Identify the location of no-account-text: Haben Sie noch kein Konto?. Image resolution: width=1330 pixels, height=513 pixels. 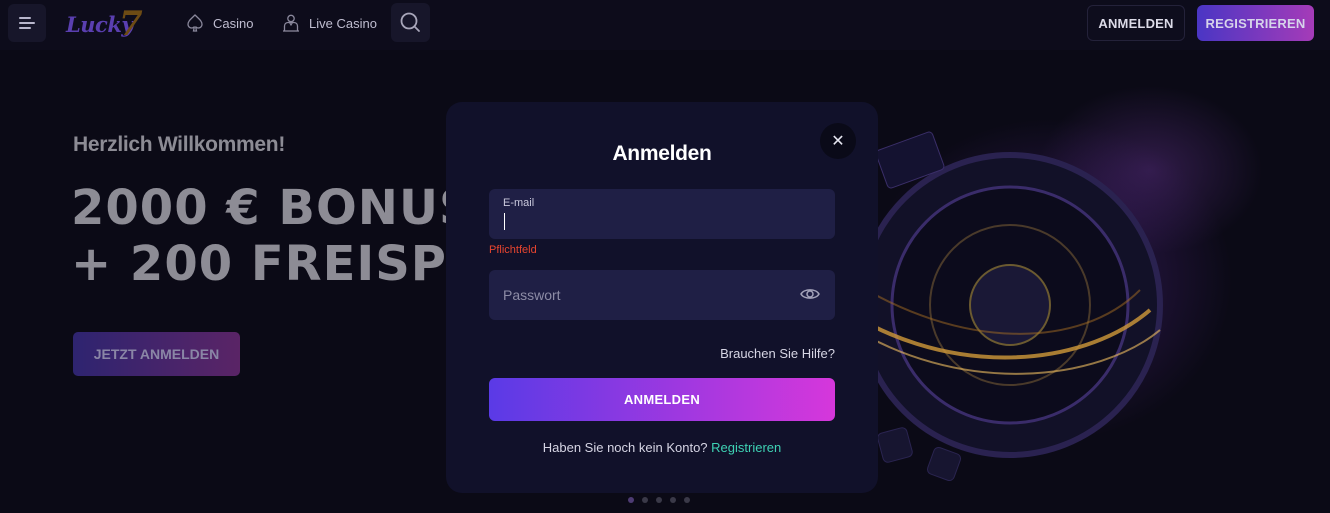
(627, 447).